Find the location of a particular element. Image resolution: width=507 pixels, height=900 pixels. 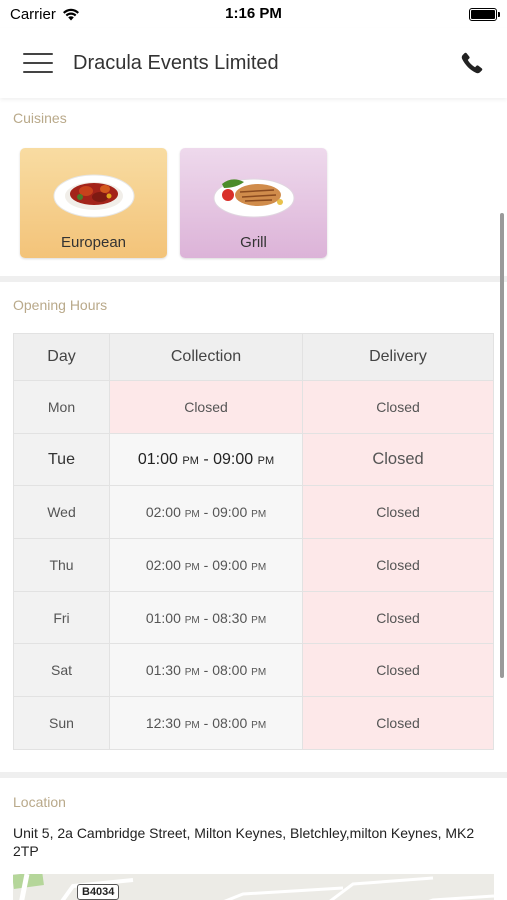

cuisine-label-grill: Grill is located at coordinates (253, 242).